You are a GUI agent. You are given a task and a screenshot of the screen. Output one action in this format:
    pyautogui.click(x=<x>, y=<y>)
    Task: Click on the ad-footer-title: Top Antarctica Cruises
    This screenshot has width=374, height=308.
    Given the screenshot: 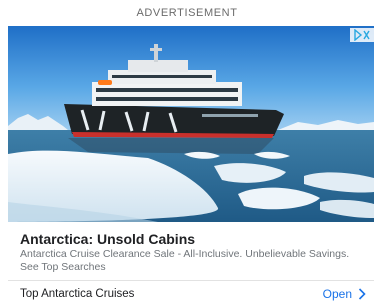 What is the action you would take?
    pyautogui.click(x=77, y=294)
    